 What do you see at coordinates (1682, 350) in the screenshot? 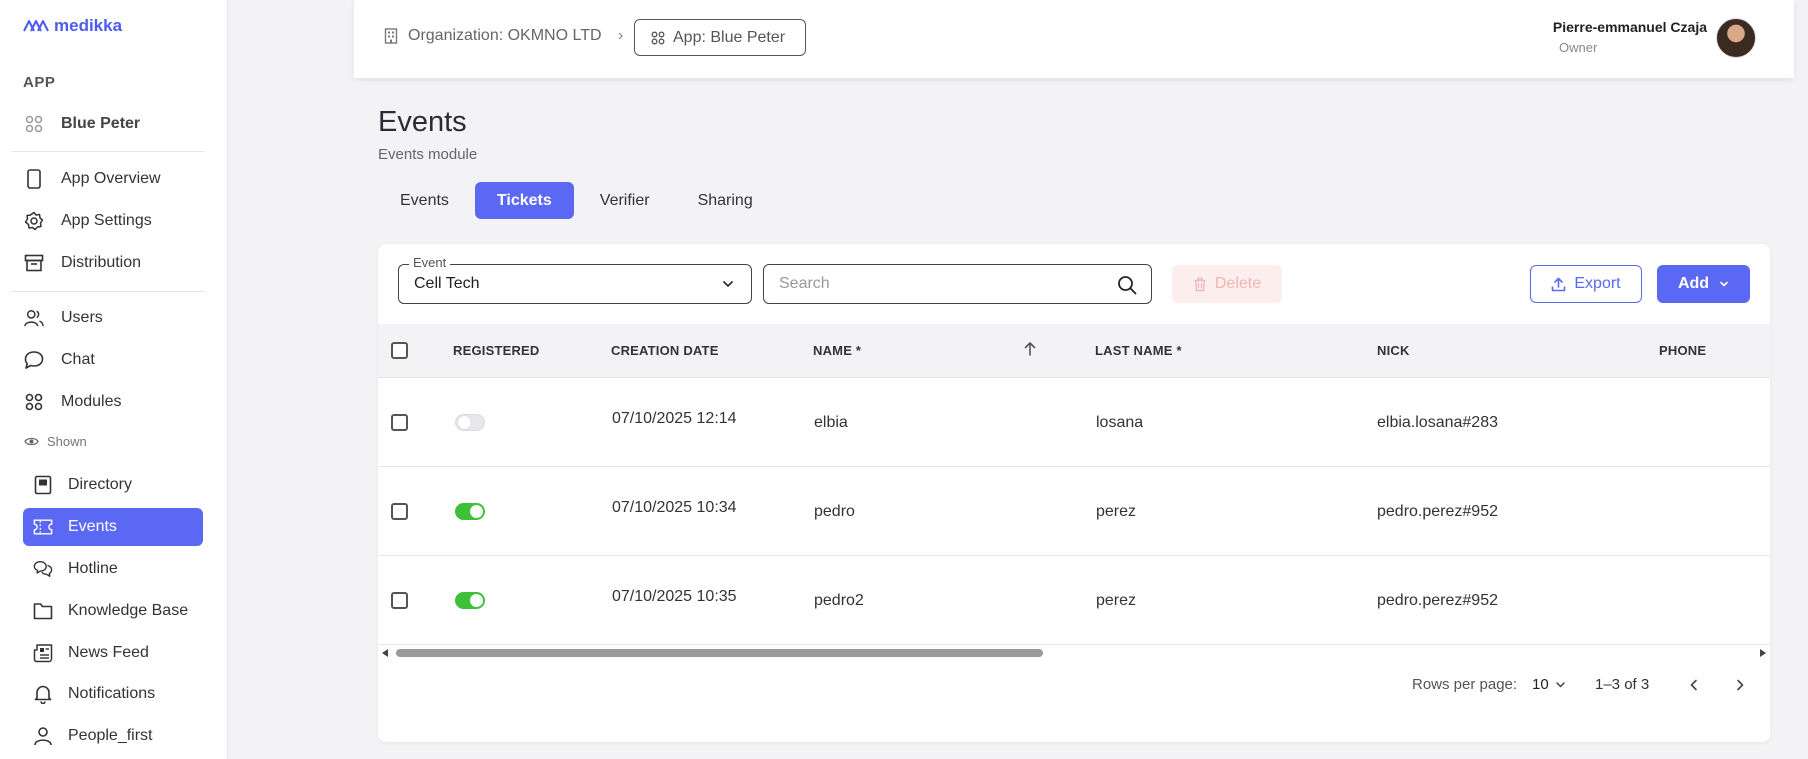
I see `column-header-phone: PHONE` at bounding box center [1682, 350].